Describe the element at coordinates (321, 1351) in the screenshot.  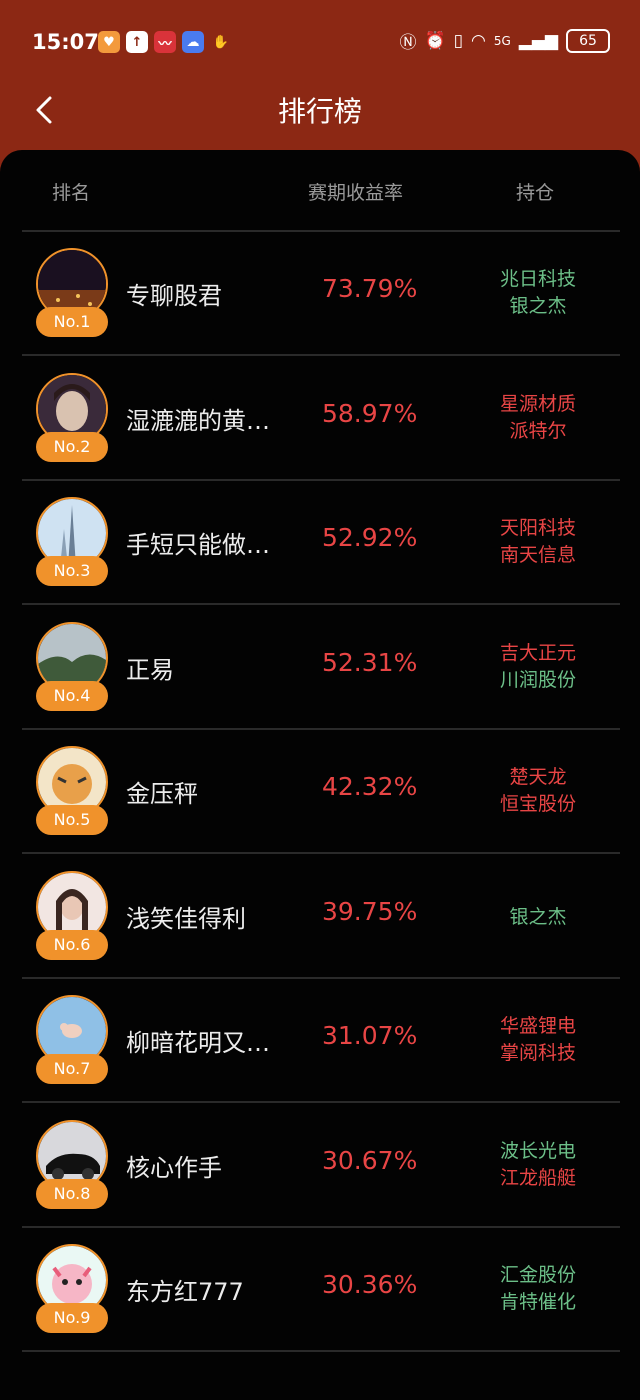
I see `row-divider` at that location.